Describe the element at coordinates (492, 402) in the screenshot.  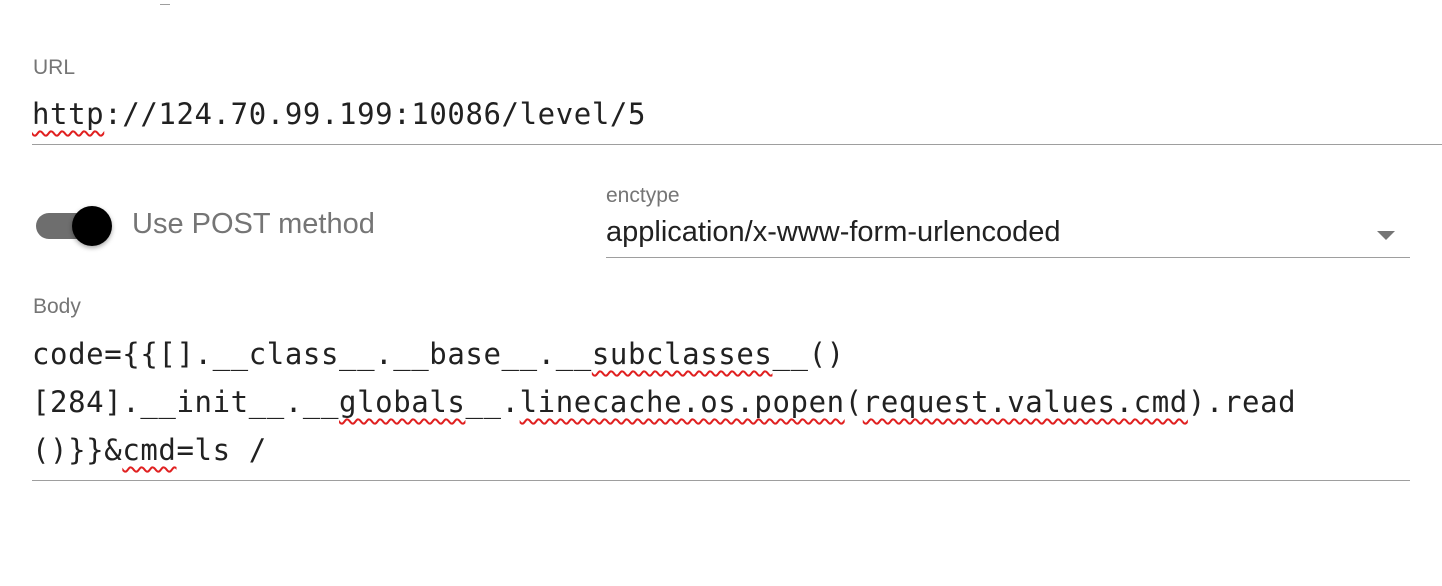
I see `body-text-segment: __.` at that location.